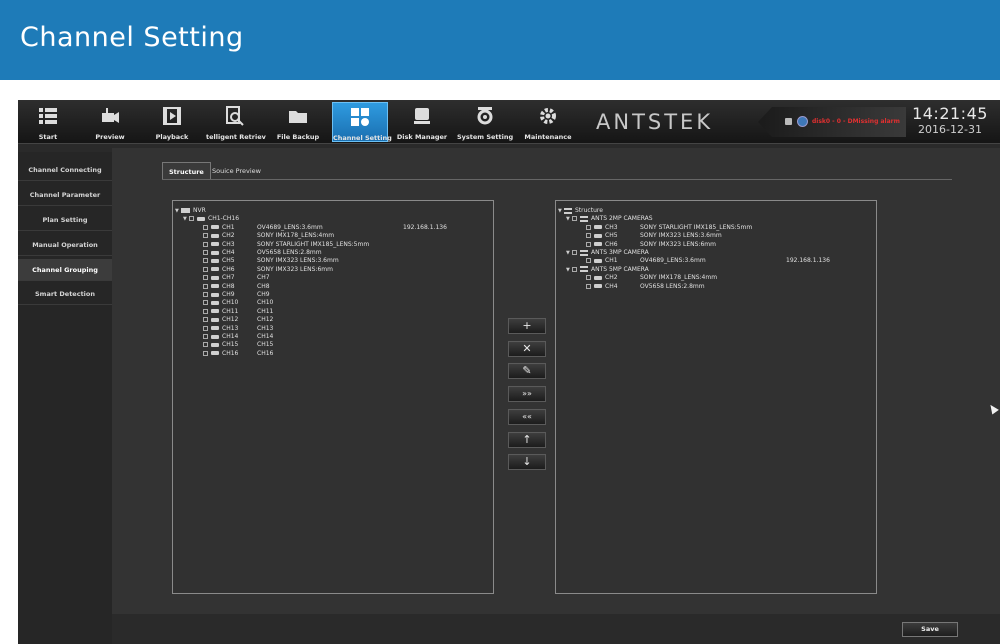 The image size is (1000, 644). What do you see at coordinates (343, 337) in the screenshot?
I see `tree-channel-row: CH14 CH14` at bounding box center [343, 337].